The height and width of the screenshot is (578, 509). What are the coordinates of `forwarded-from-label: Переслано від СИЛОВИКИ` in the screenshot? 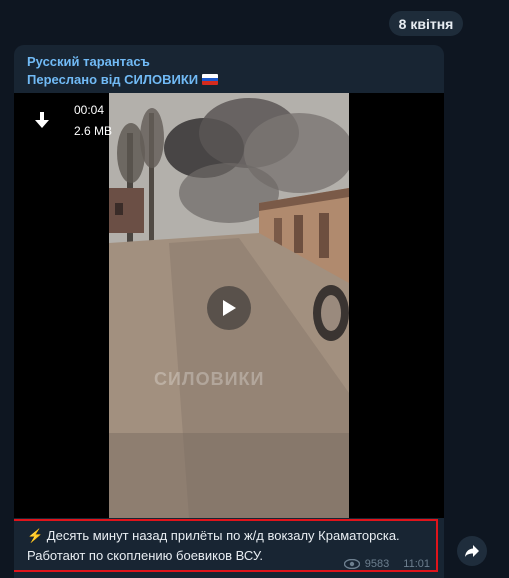 It's located at (113, 79).